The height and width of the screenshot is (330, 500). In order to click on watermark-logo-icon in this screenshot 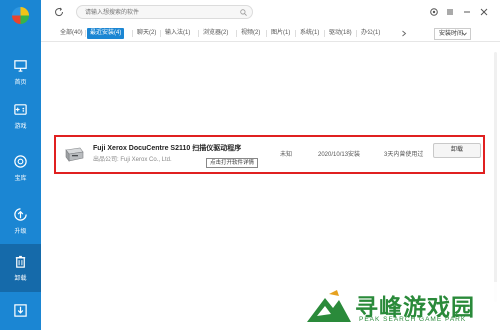, I will do `click(329, 306)`.